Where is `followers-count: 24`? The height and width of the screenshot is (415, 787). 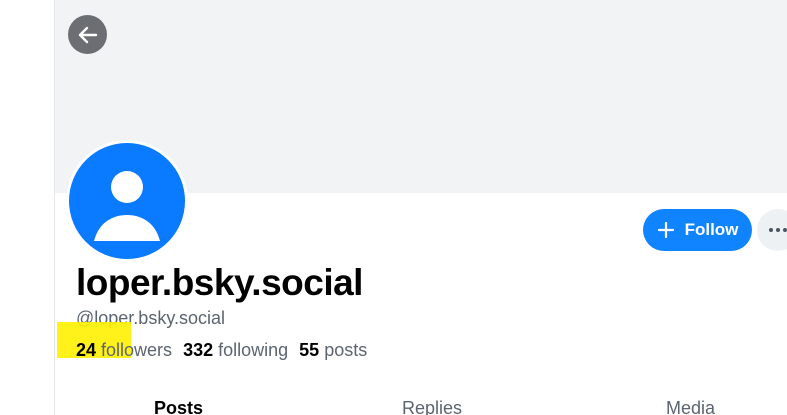 followers-count: 24 is located at coordinates (89, 350).